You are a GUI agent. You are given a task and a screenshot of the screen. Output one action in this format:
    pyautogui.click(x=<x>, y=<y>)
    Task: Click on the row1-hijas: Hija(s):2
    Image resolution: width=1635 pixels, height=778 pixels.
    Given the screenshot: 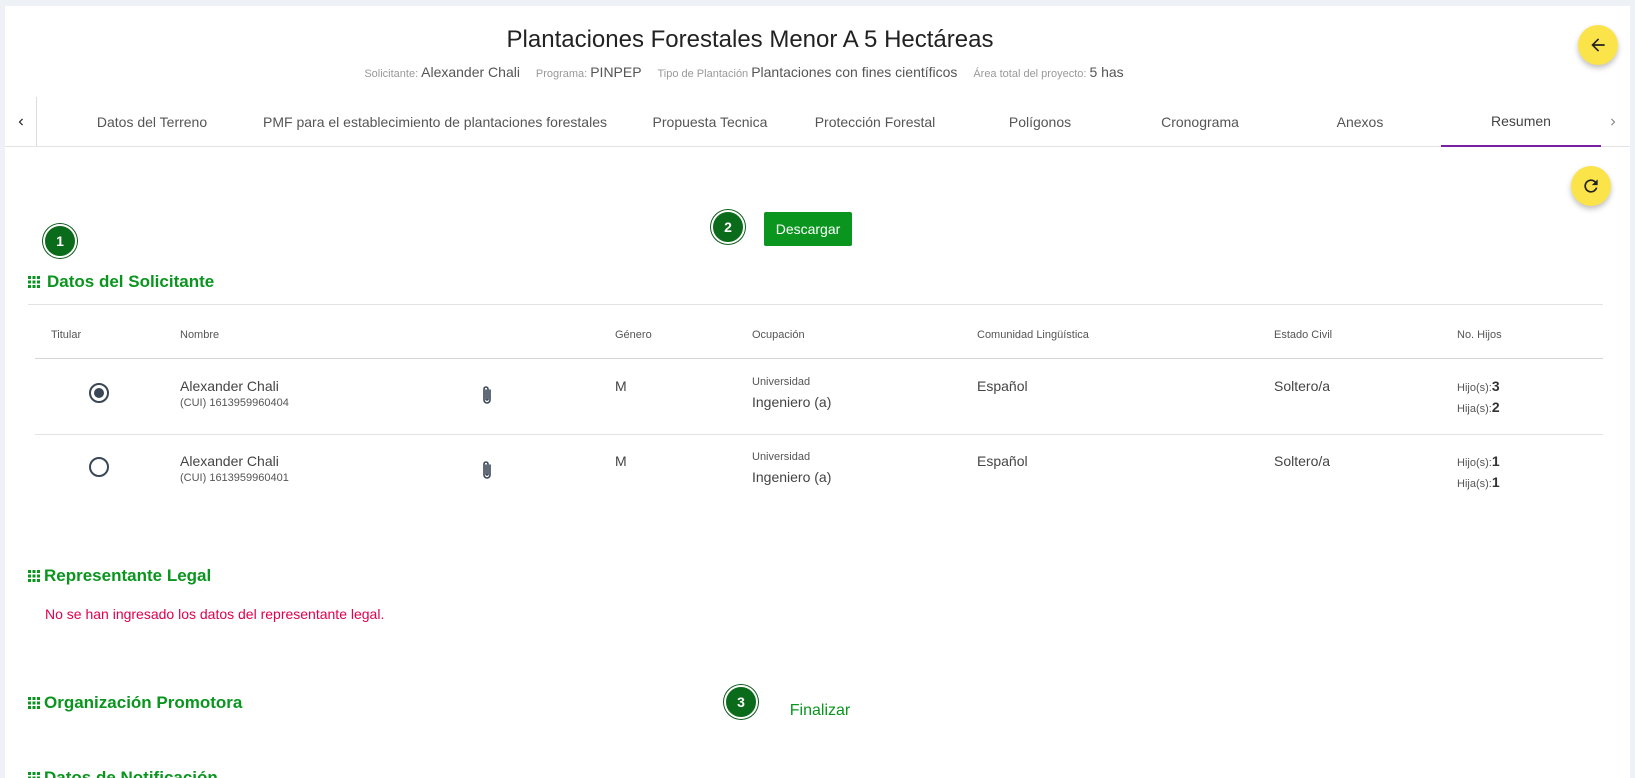 What is the action you would take?
    pyautogui.click(x=1478, y=407)
    